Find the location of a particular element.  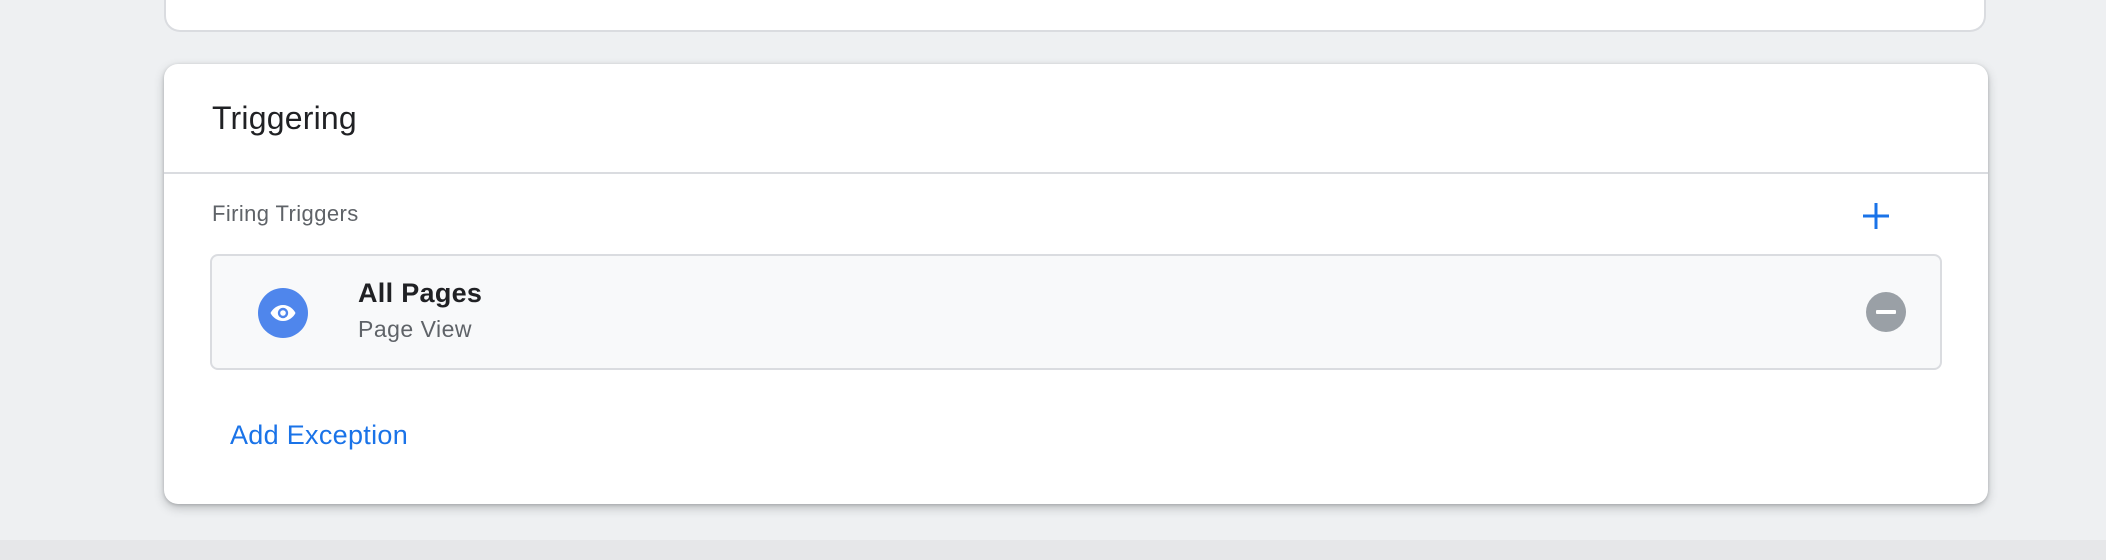

page-bottom-strip is located at coordinates (1053, 550).